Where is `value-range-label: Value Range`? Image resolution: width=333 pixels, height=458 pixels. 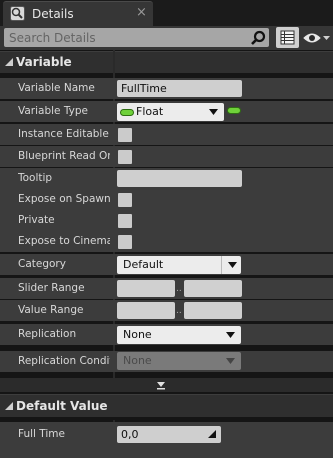 value-range-label: Value Range is located at coordinates (51, 310).